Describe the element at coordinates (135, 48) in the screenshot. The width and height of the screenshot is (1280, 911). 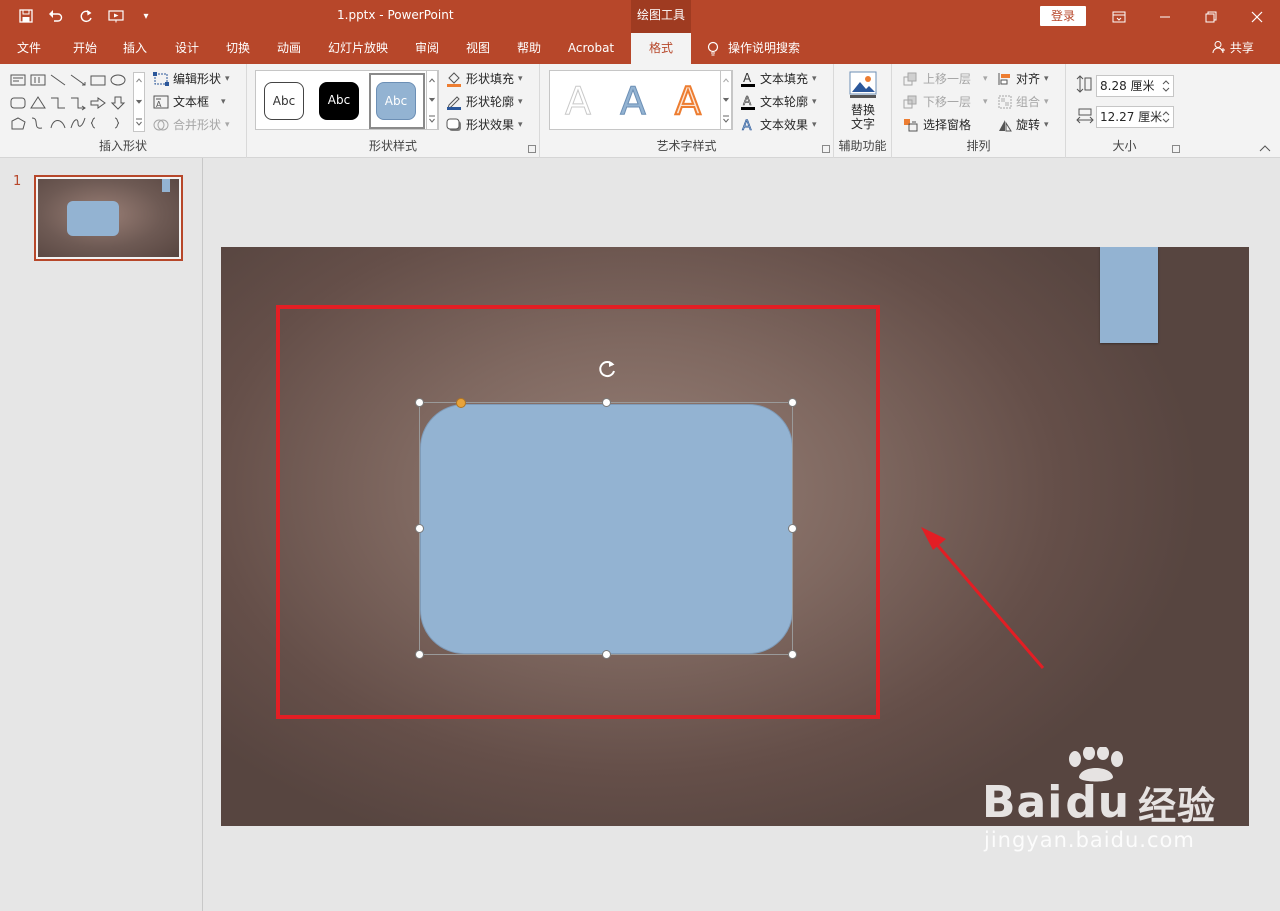
I see `tab-insert: 插入` at that location.